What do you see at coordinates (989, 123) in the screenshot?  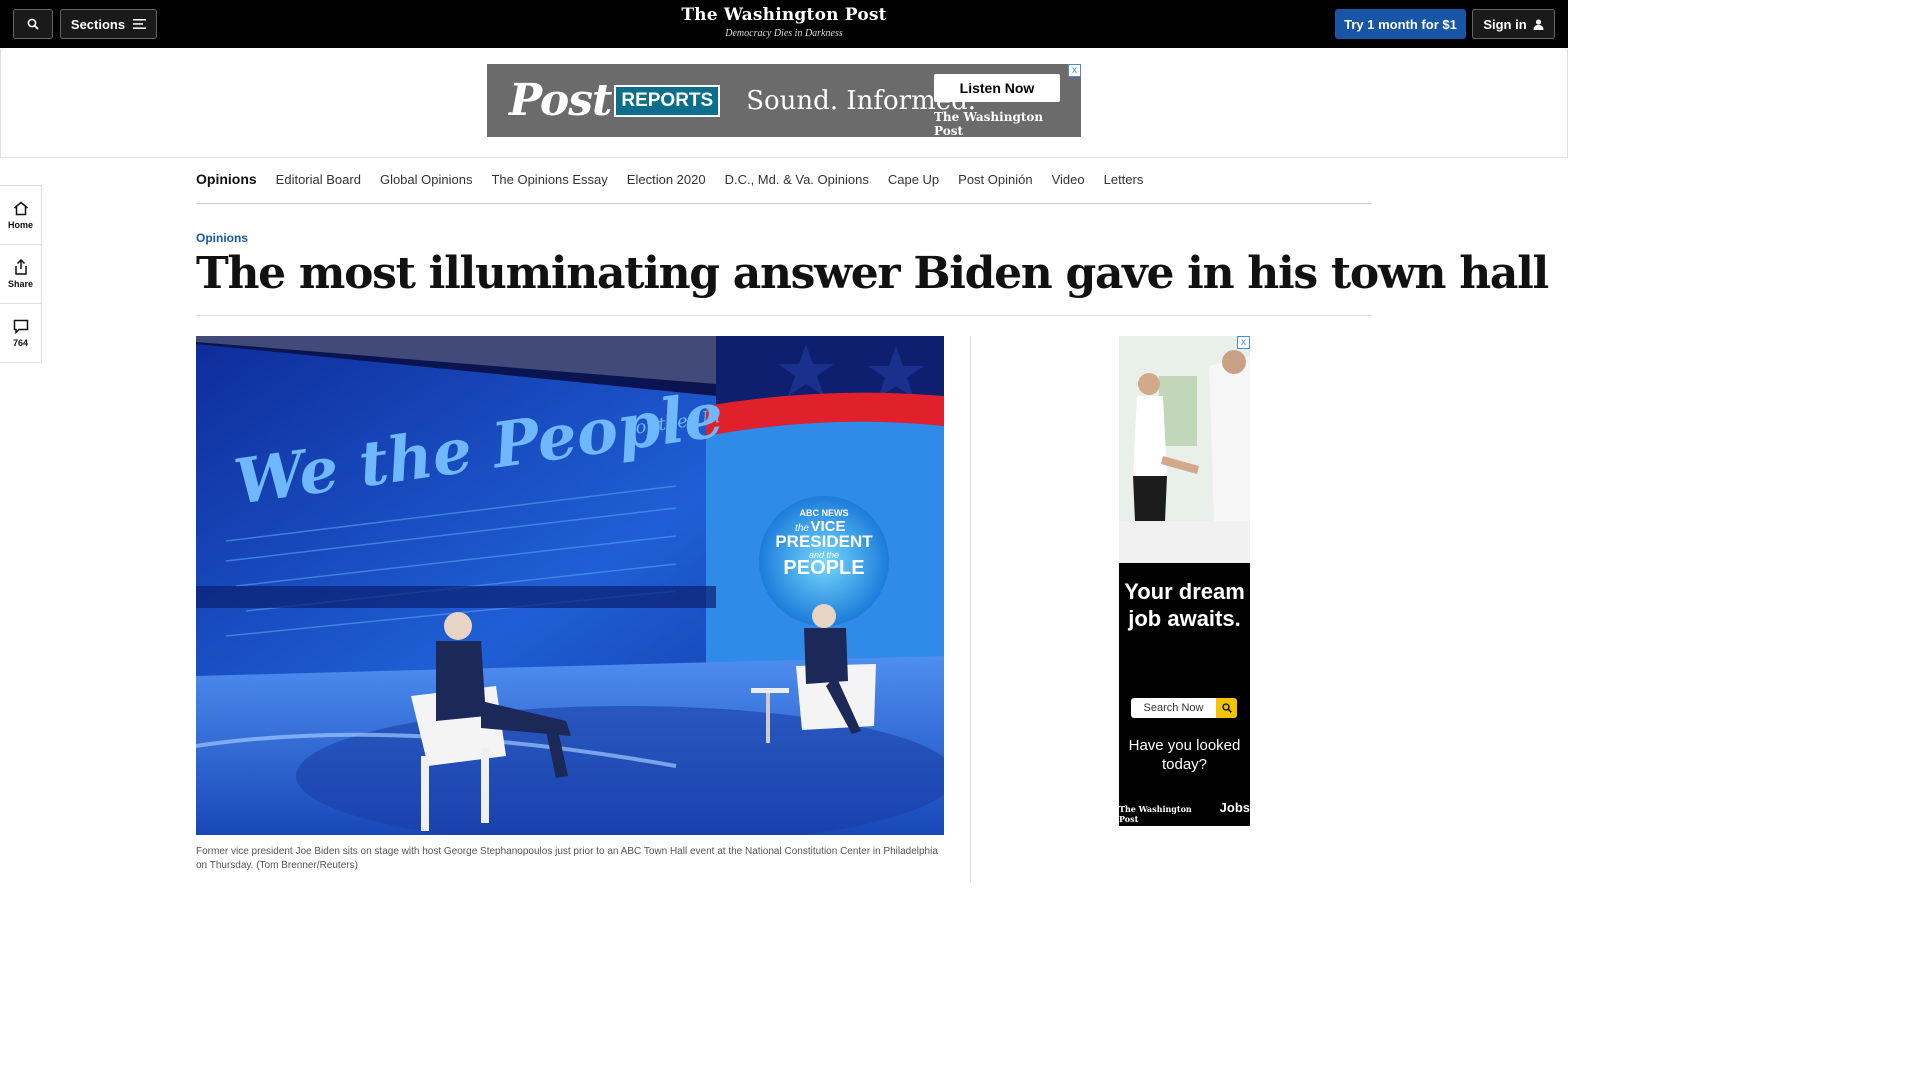 I see `ad-publisher-logo: The Washington Post` at bounding box center [989, 123].